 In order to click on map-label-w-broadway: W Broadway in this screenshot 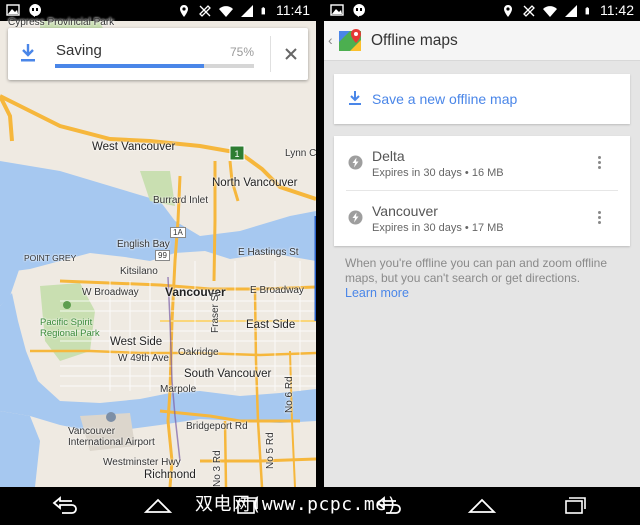, I will do `click(110, 292)`.